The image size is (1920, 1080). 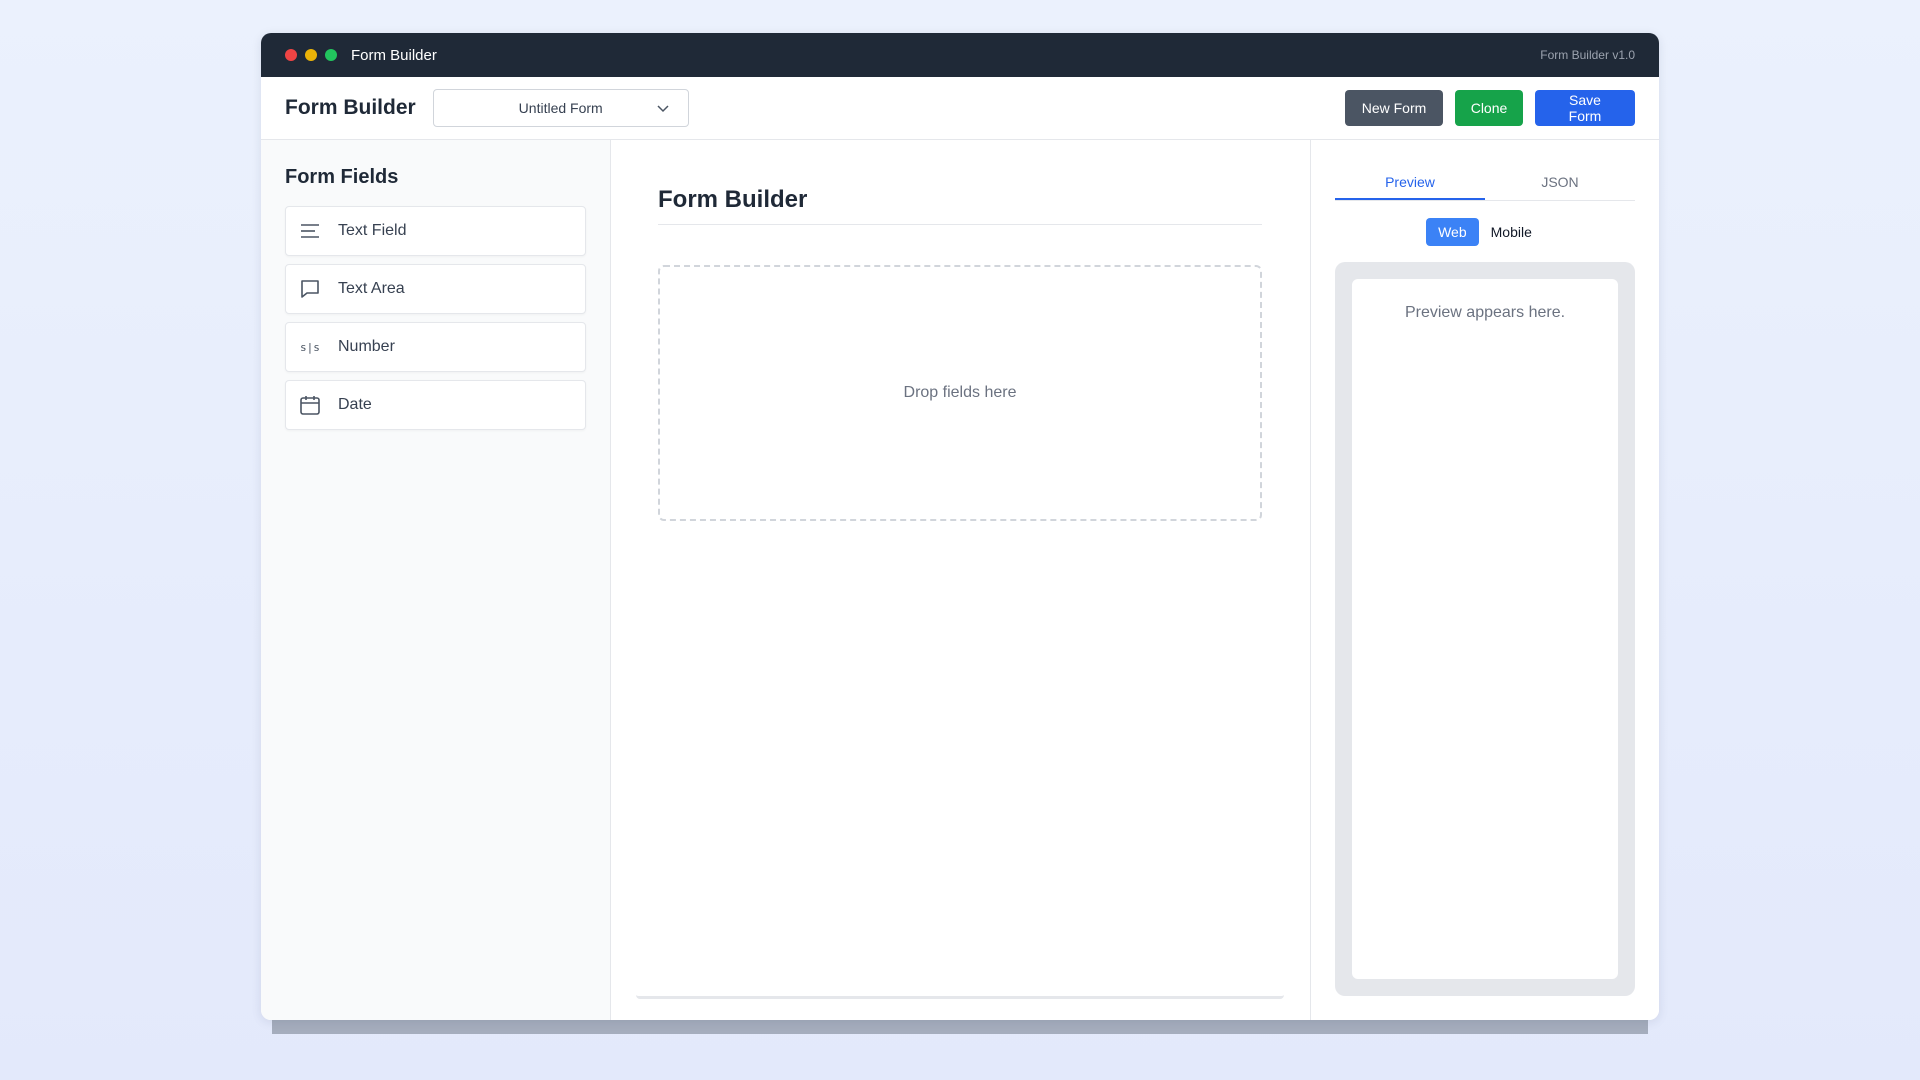 I want to click on field-item-label: Date, so click(x=355, y=404).